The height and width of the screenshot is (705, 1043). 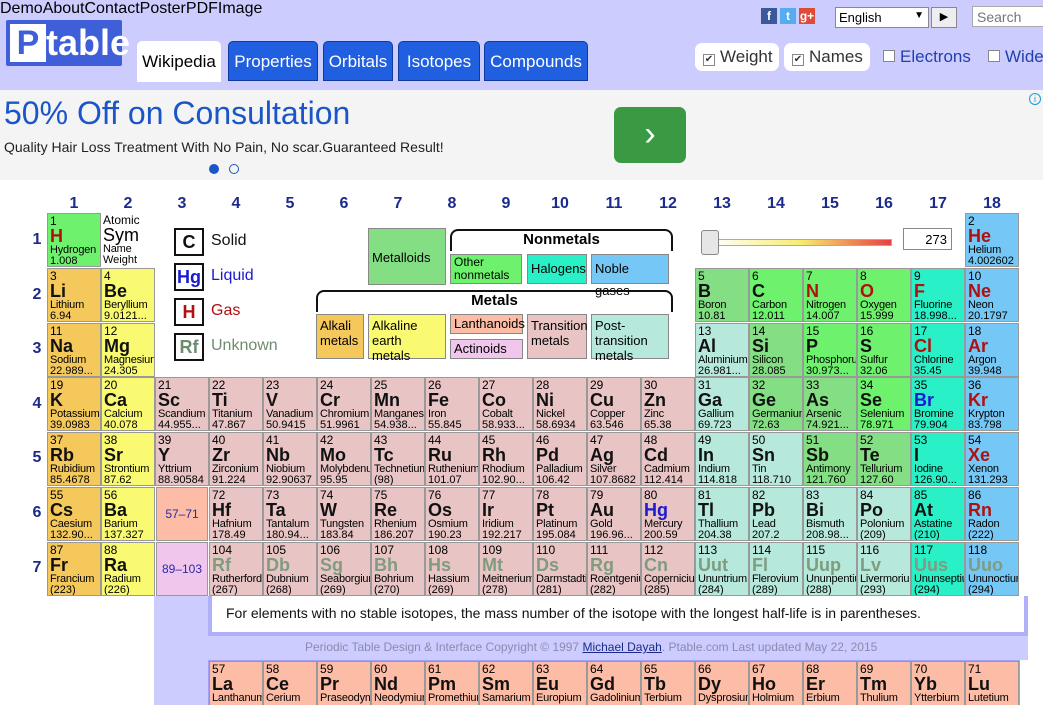 What do you see at coordinates (407, 338) in the screenshot?
I see `legend-alkaline-earth-metals: Alkaline earth metals` at bounding box center [407, 338].